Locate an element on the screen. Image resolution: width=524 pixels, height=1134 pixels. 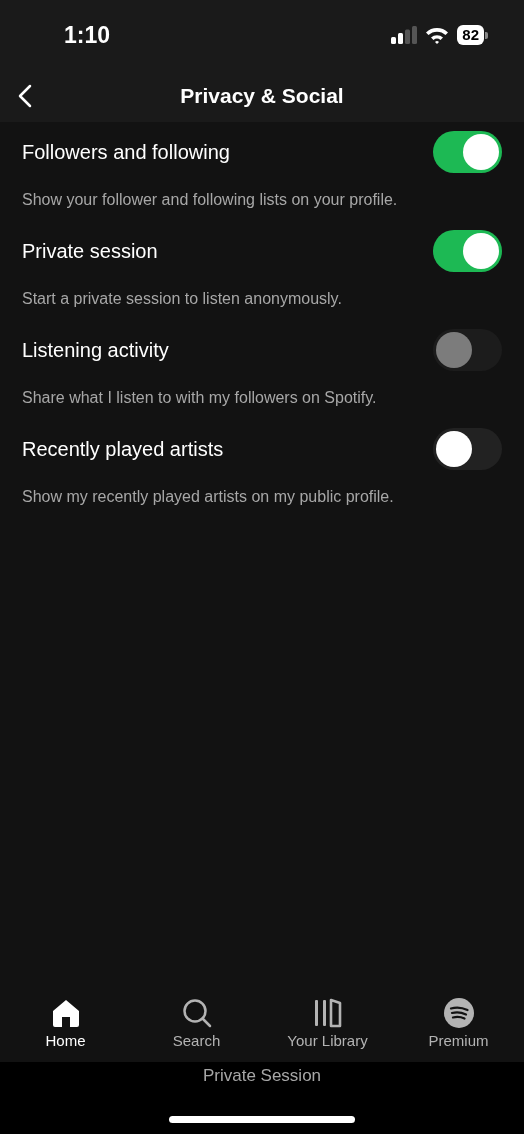
spotify-logo-icon is located at coordinates (458, 1013).